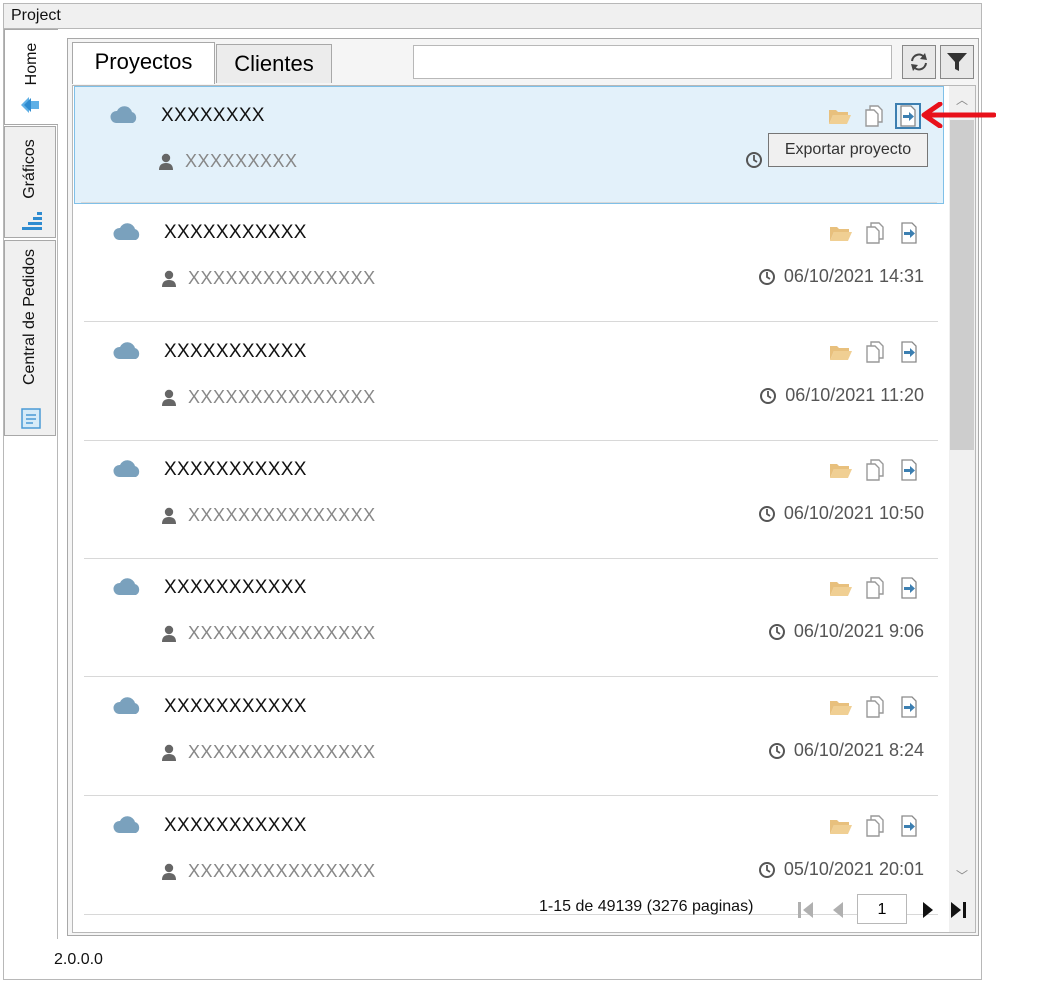 This screenshot has height=996, width=1042. Describe the element at coordinates (143, 63) in the screenshot. I see `tab-proyectos: Proyectos` at that location.